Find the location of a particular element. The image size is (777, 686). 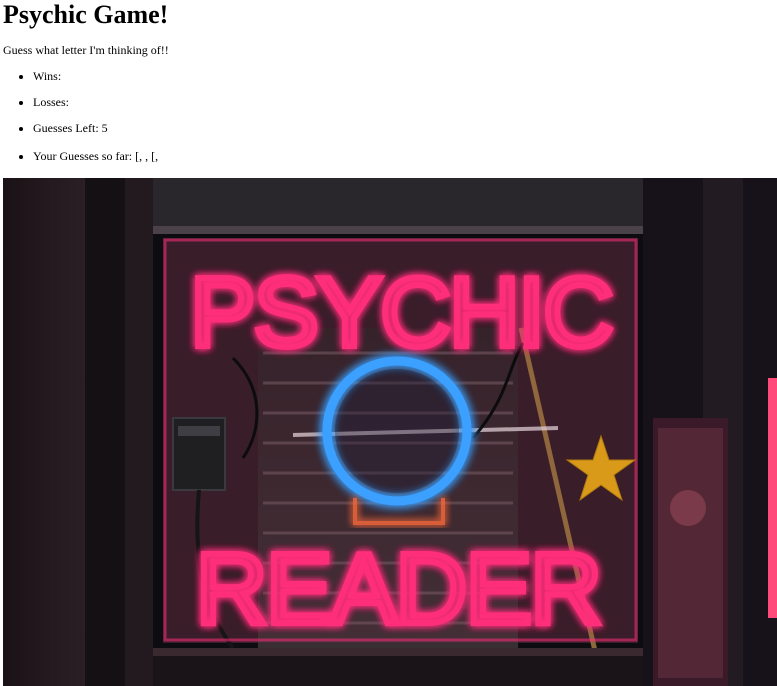

losses-label: Losses: is located at coordinates (51, 102).